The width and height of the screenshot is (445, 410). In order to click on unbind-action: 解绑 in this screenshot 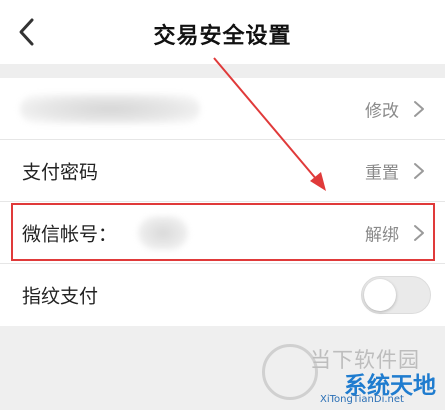, I will do `click(382, 232)`.